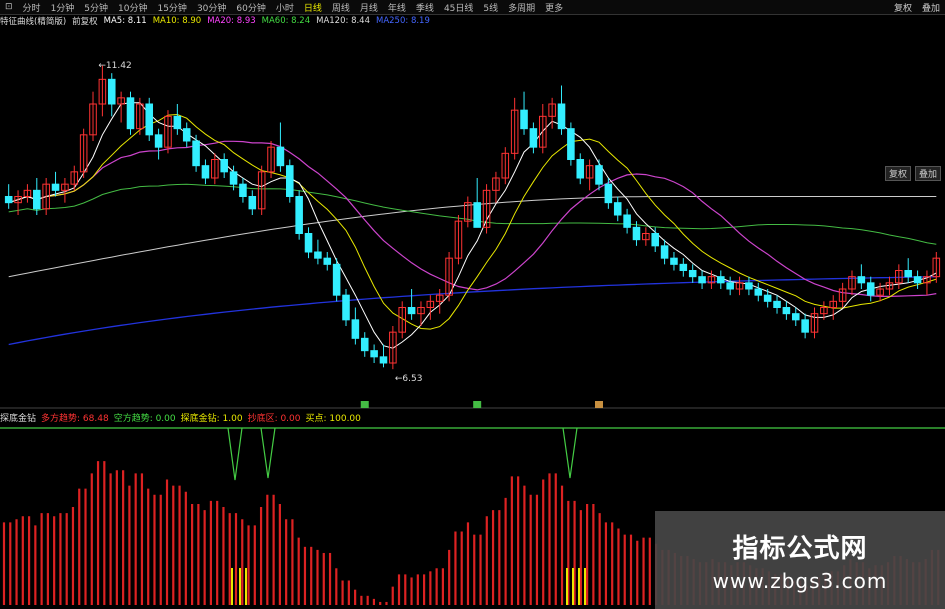 This screenshot has height=609, width=945. I want to click on ma250-line, so click(472, 311).